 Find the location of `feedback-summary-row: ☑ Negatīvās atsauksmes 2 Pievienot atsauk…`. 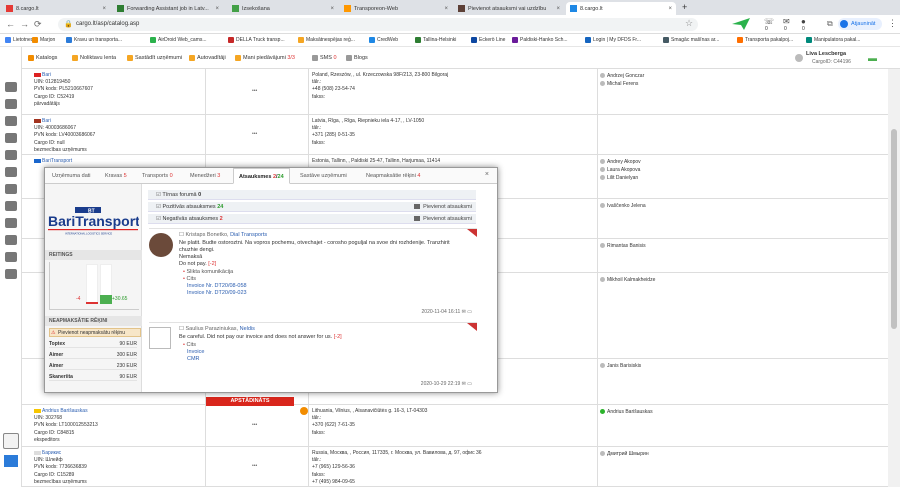

feedback-summary-row: ☑ Negatīvās atsauksmes 2 Pievienot atsauk… is located at coordinates (312, 219).